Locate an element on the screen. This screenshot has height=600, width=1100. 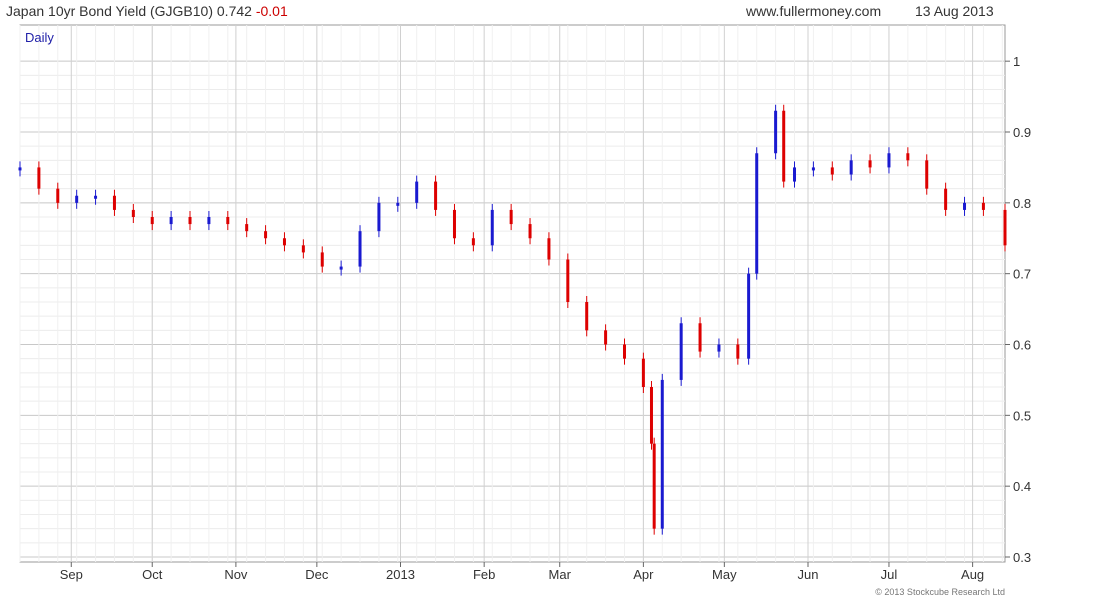
y-tick-label: 0.7 is located at coordinates (1022, 274).